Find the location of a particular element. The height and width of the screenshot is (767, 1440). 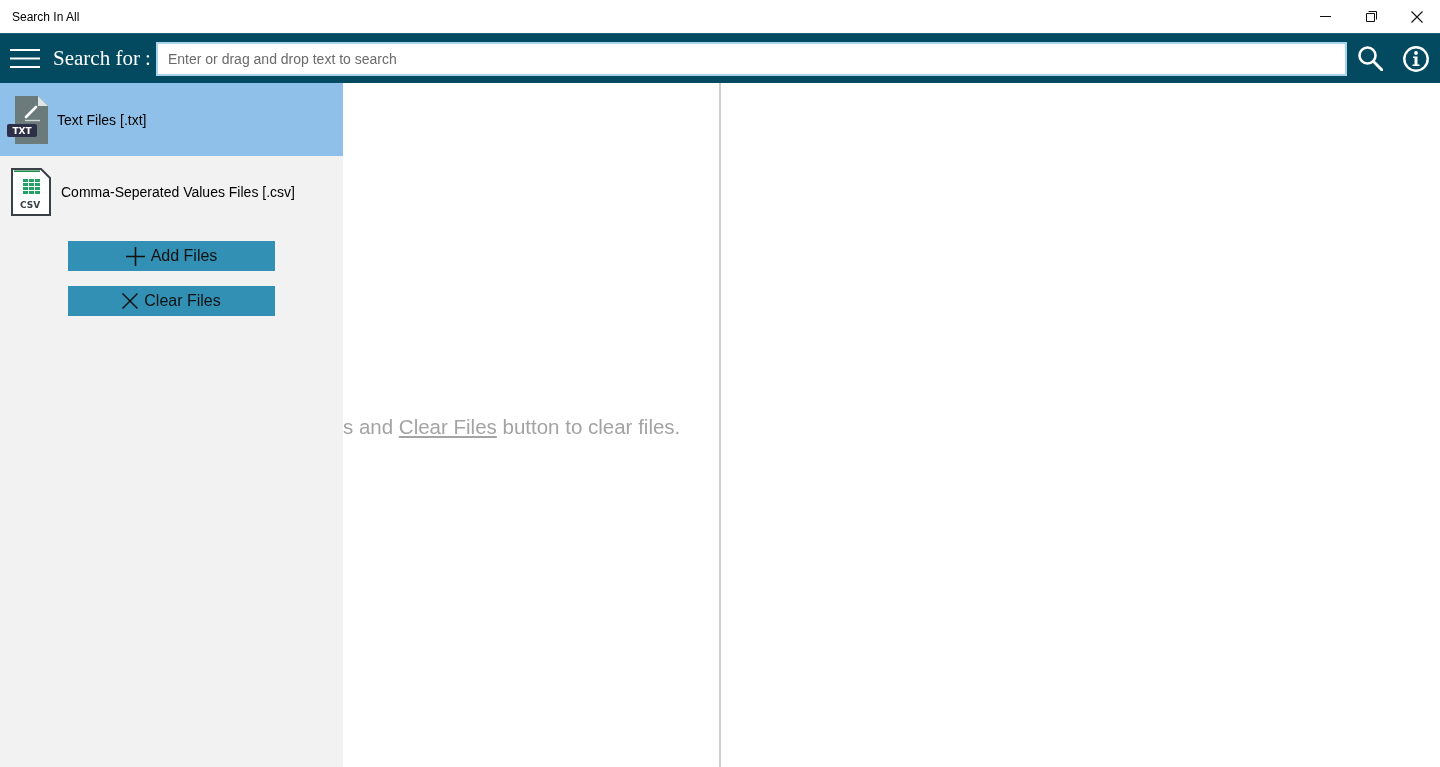

hint-text: s and Clear Files button to clear files. is located at coordinates (512, 427).